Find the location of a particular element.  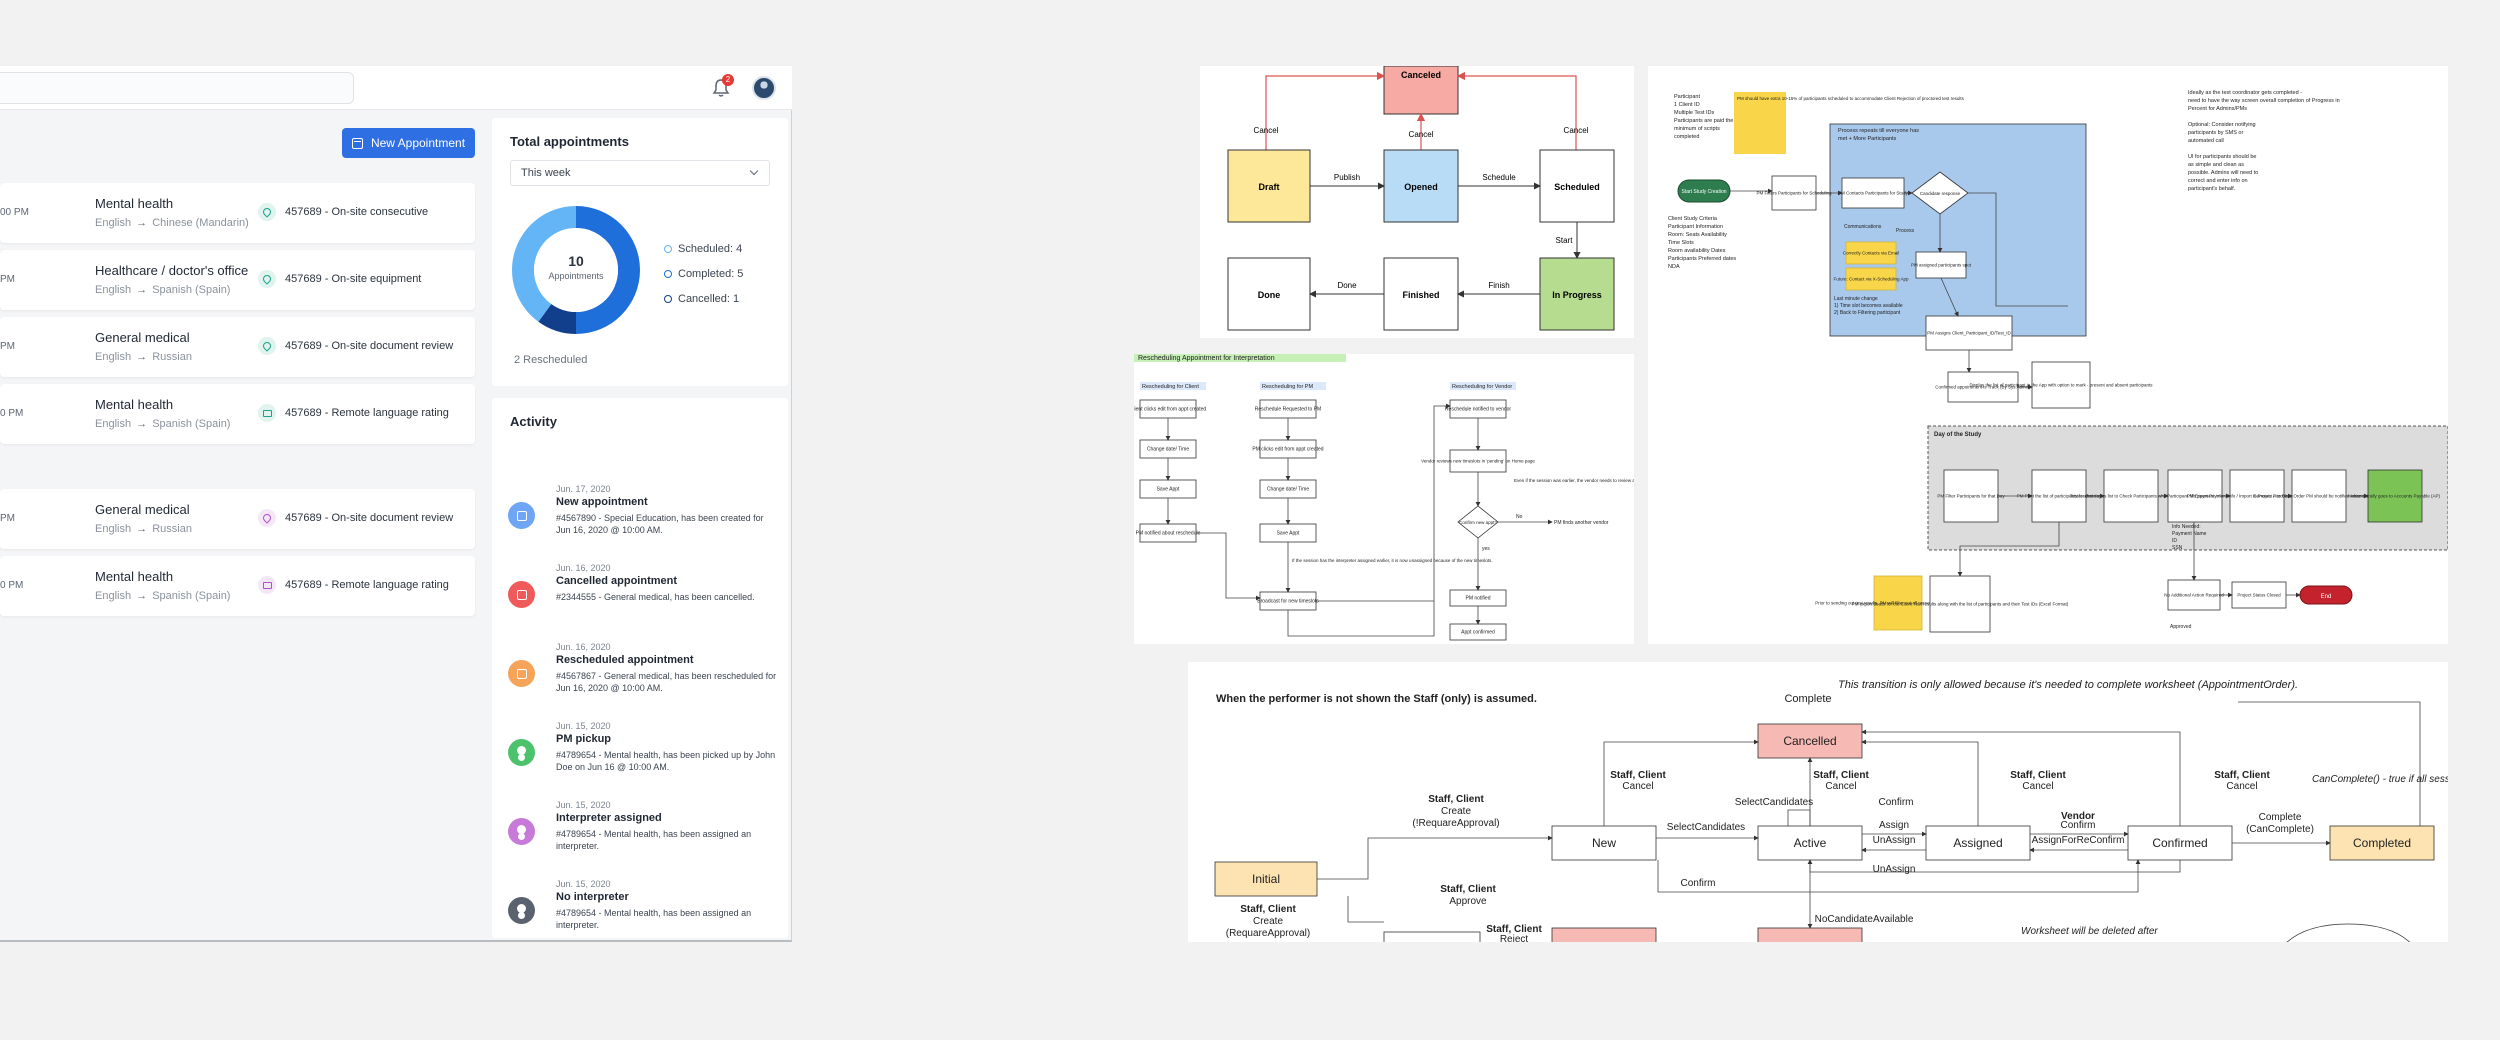

monitor-icon is located at coordinates (267, 413).